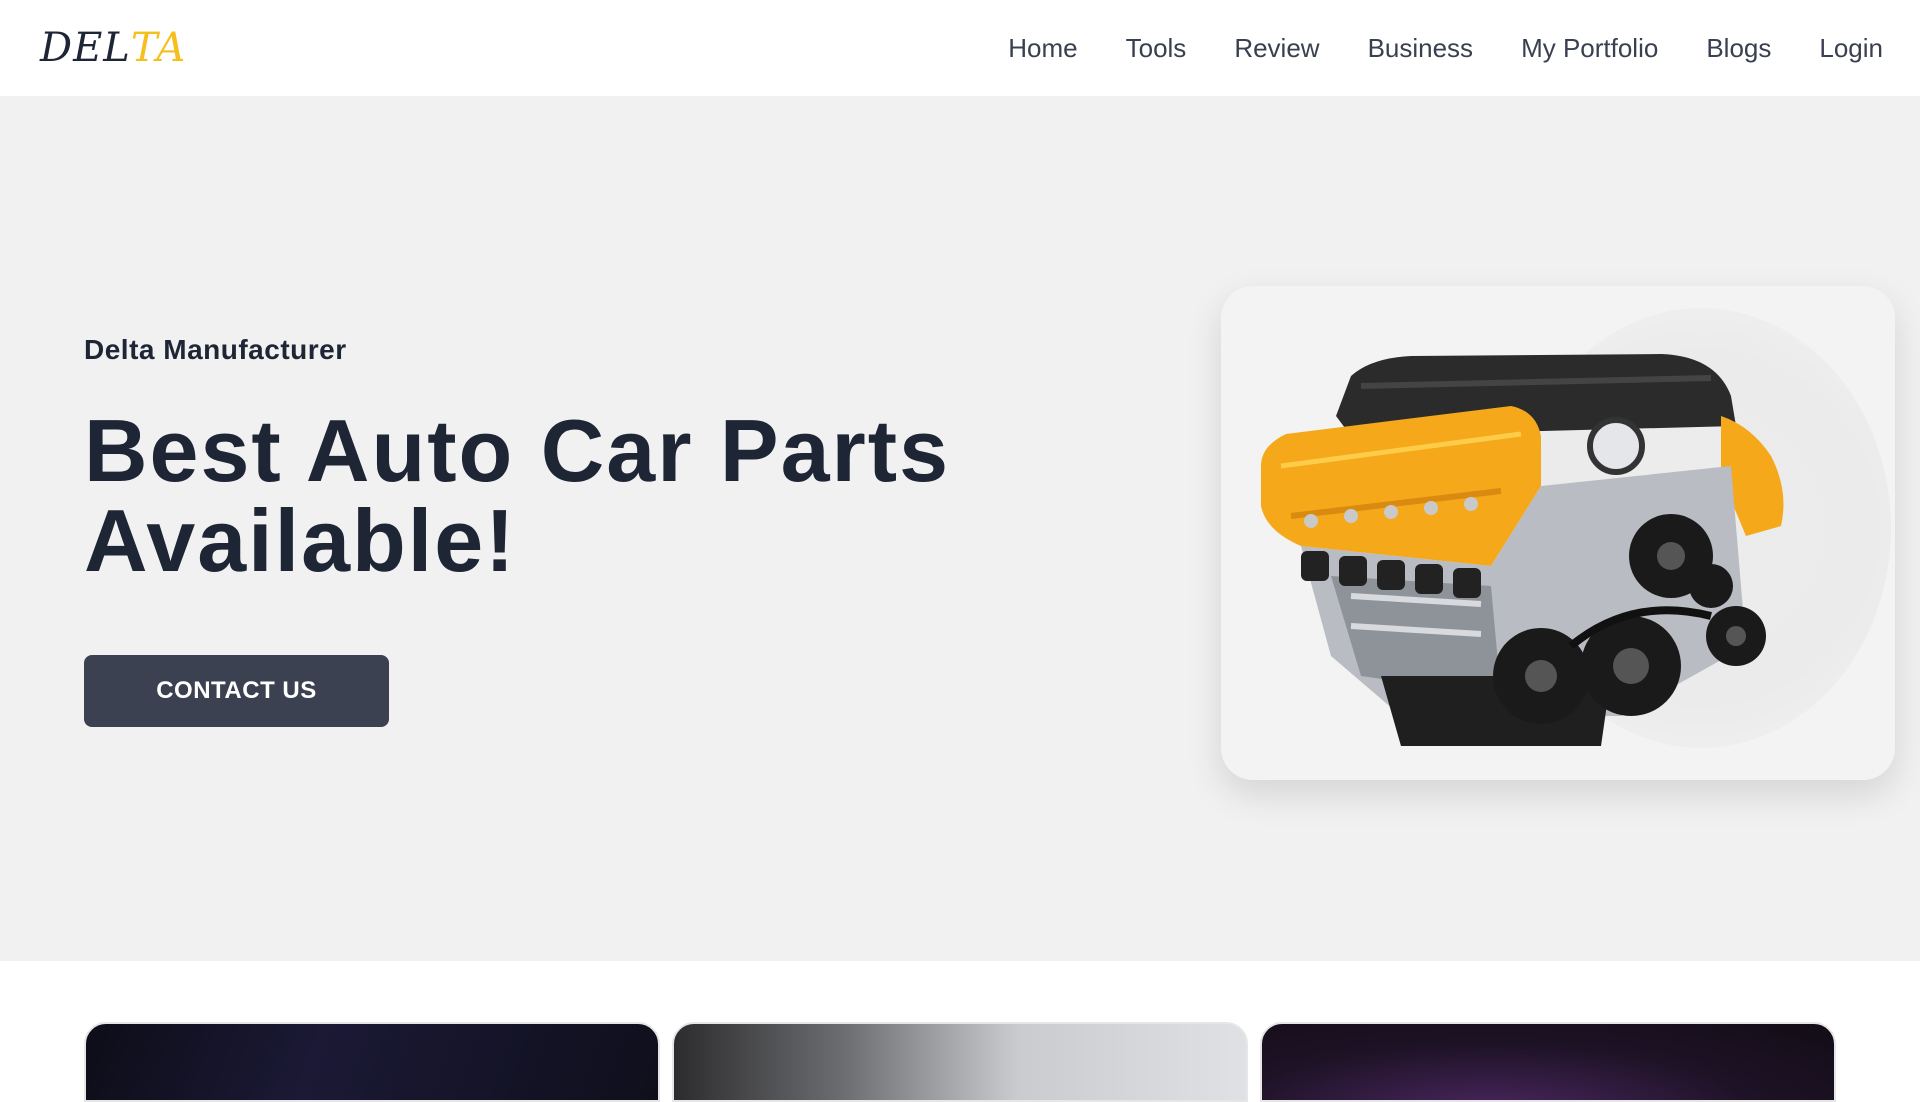 This screenshot has height=1102, width=1920. What do you see at coordinates (1589, 48) in the screenshot?
I see `nav-my-portfolio: My Portfolio` at bounding box center [1589, 48].